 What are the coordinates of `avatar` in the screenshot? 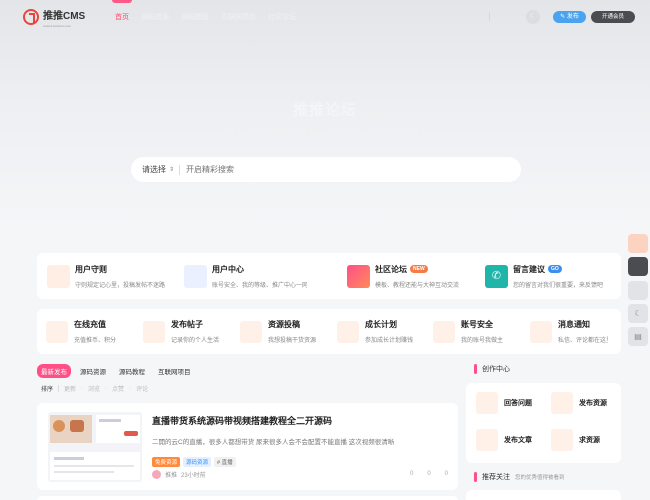 It's located at (156, 474).